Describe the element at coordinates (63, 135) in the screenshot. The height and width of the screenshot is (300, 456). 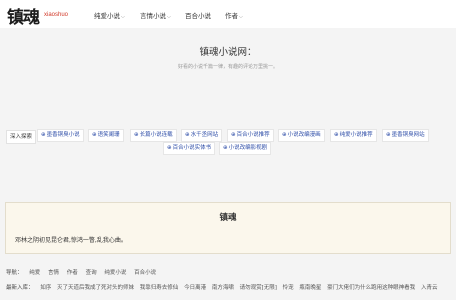
I see `tag-label: 墨香铜臭小说` at that location.